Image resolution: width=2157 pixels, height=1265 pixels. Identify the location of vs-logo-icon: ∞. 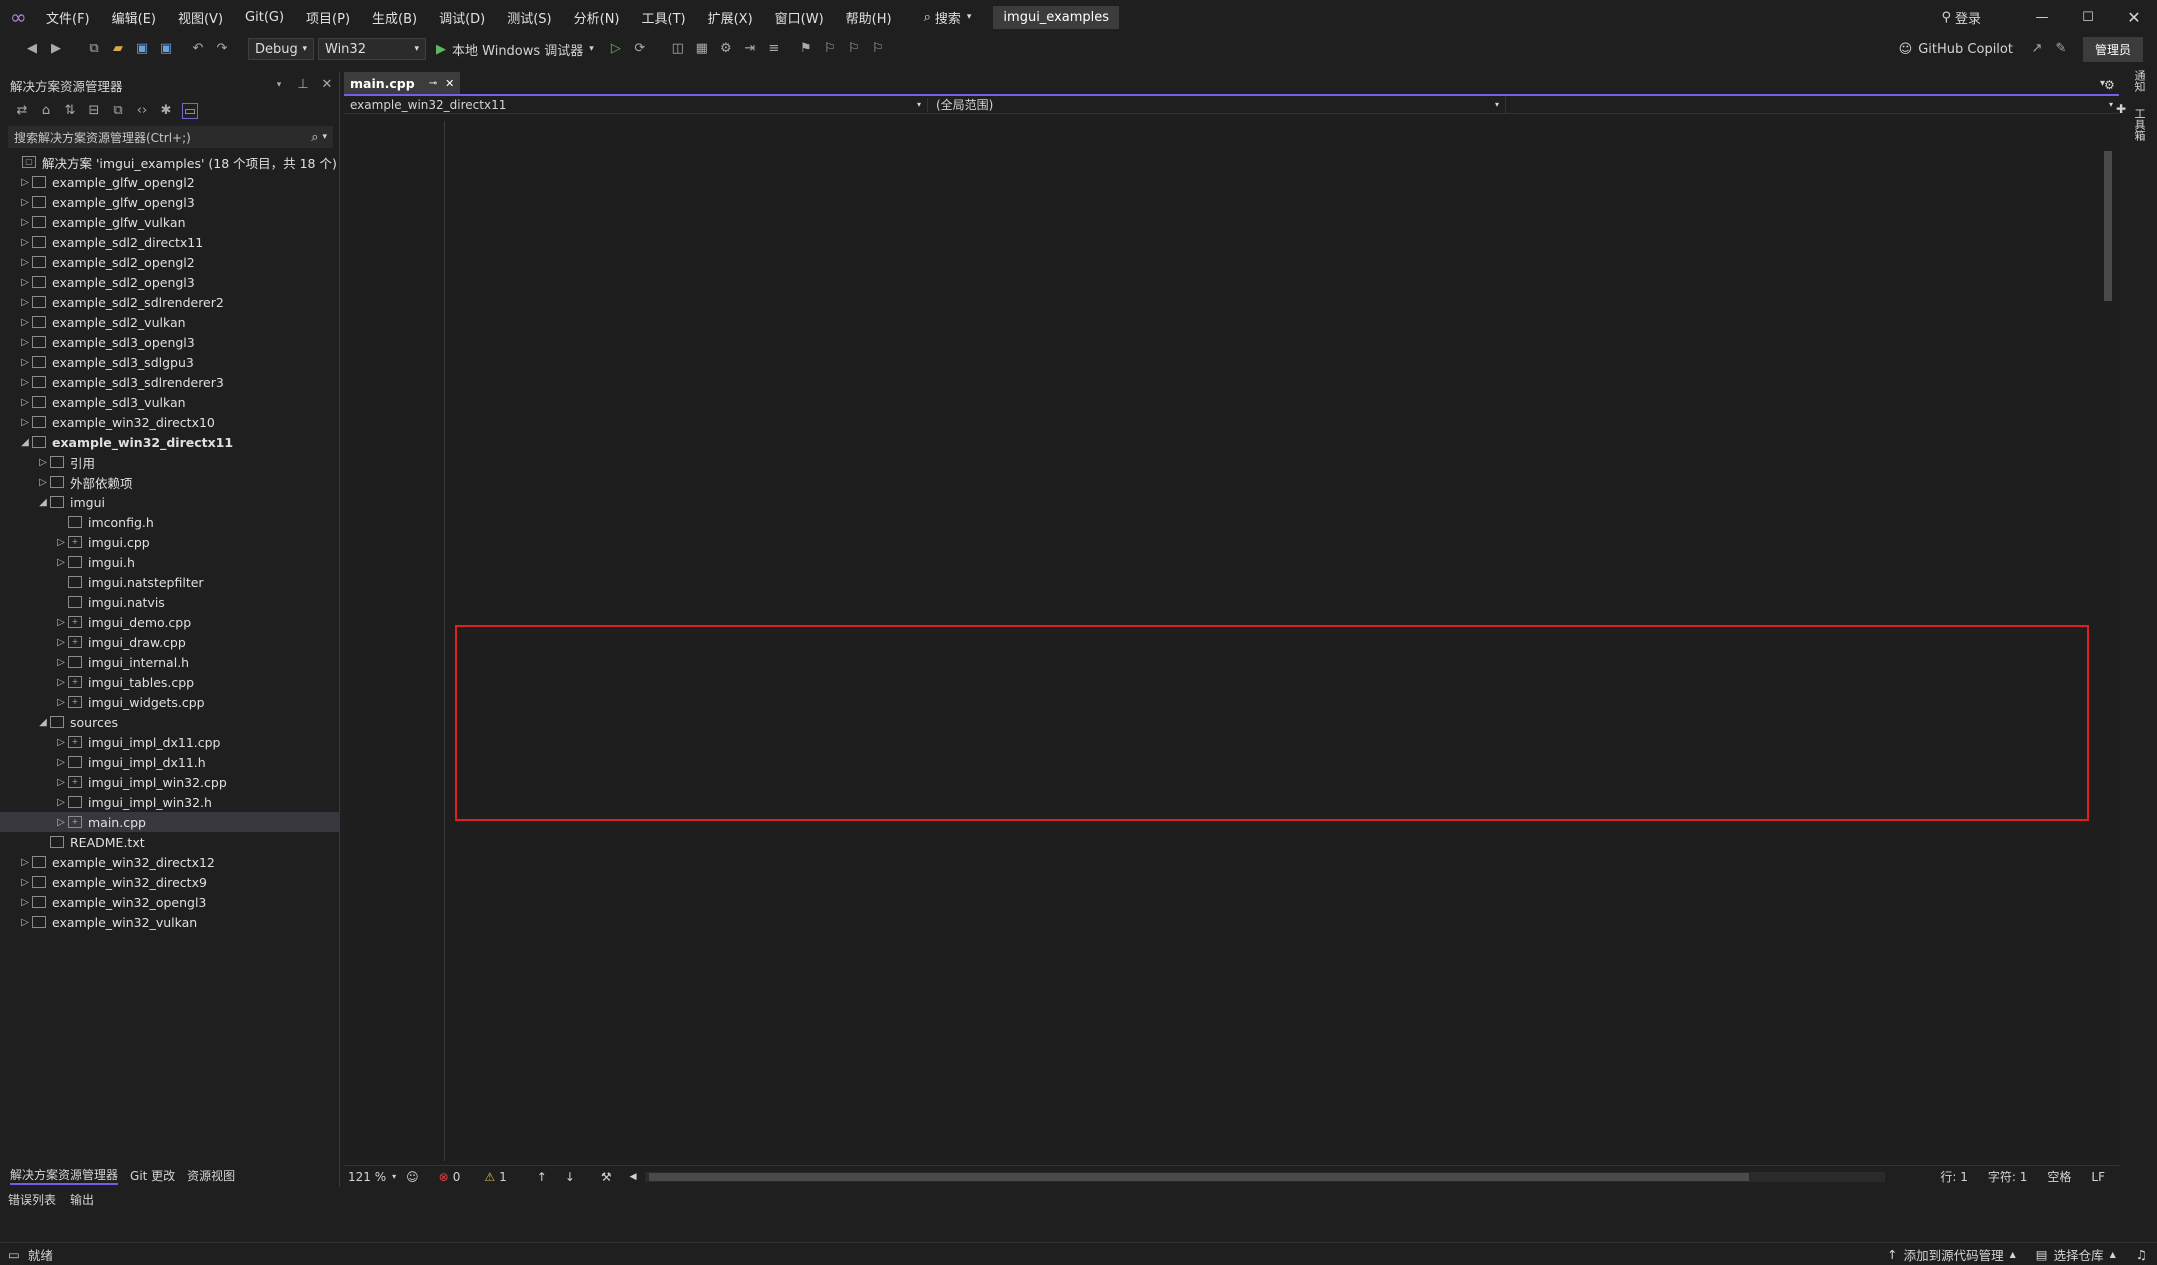
(22, 17).